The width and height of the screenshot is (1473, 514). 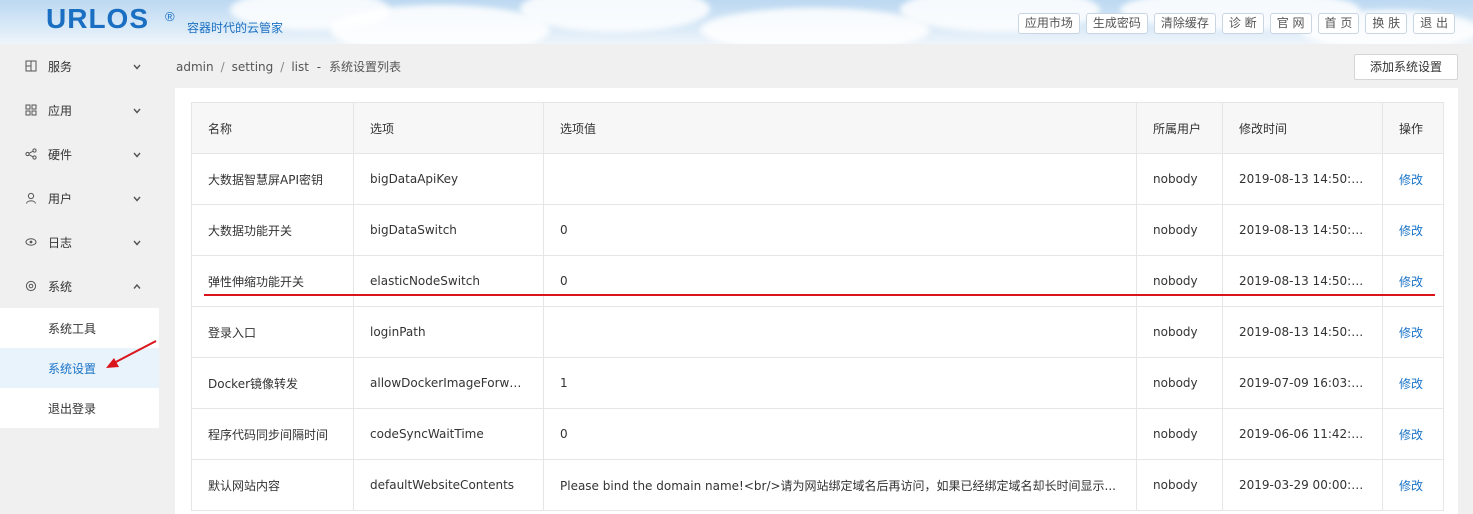 What do you see at coordinates (31, 242) in the screenshot?
I see `eye-icon` at bounding box center [31, 242].